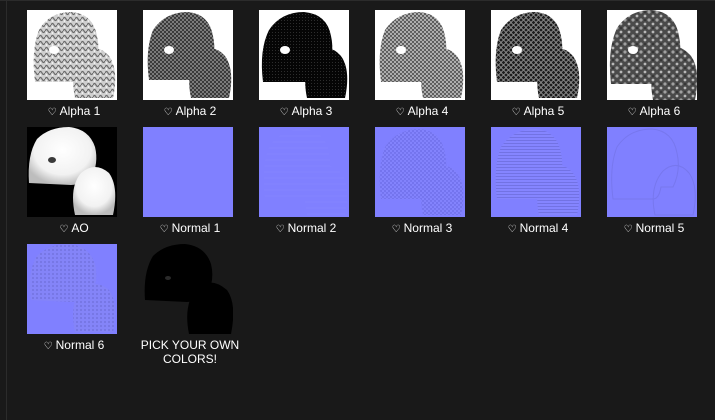  What do you see at coordinates (74, 345) in the screenshot?
I see `texture-label: ♡ Normal 6` at bounding box center [74, 345].